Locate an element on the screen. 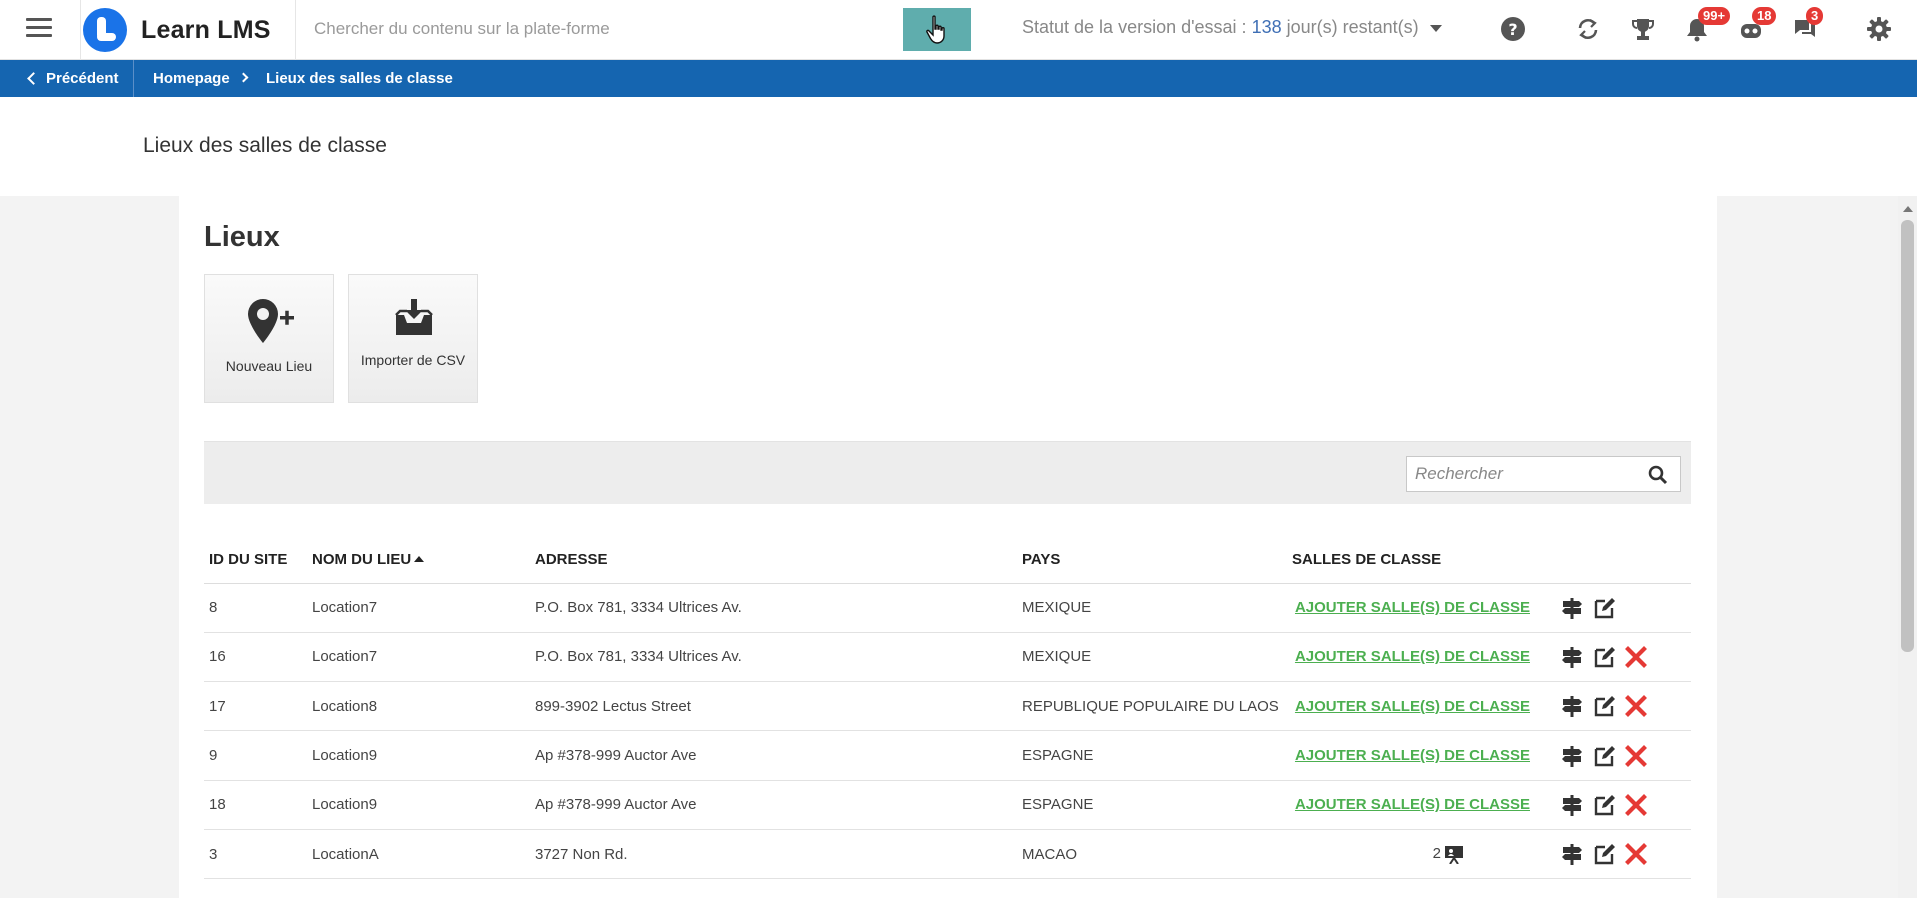  scrollbar-thumb is located at coordinates (1907, 436).